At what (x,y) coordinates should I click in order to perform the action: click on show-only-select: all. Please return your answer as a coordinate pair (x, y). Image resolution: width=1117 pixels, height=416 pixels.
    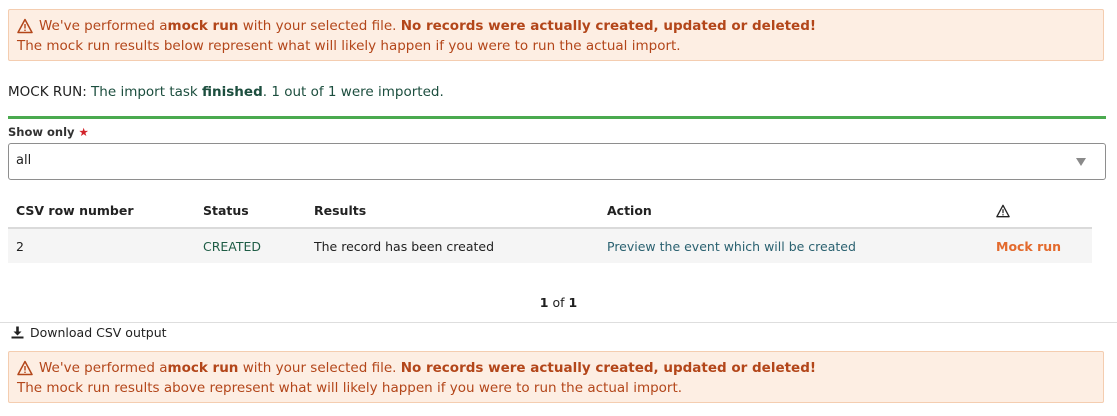
    Looking at the image, I should click on (557, 161).